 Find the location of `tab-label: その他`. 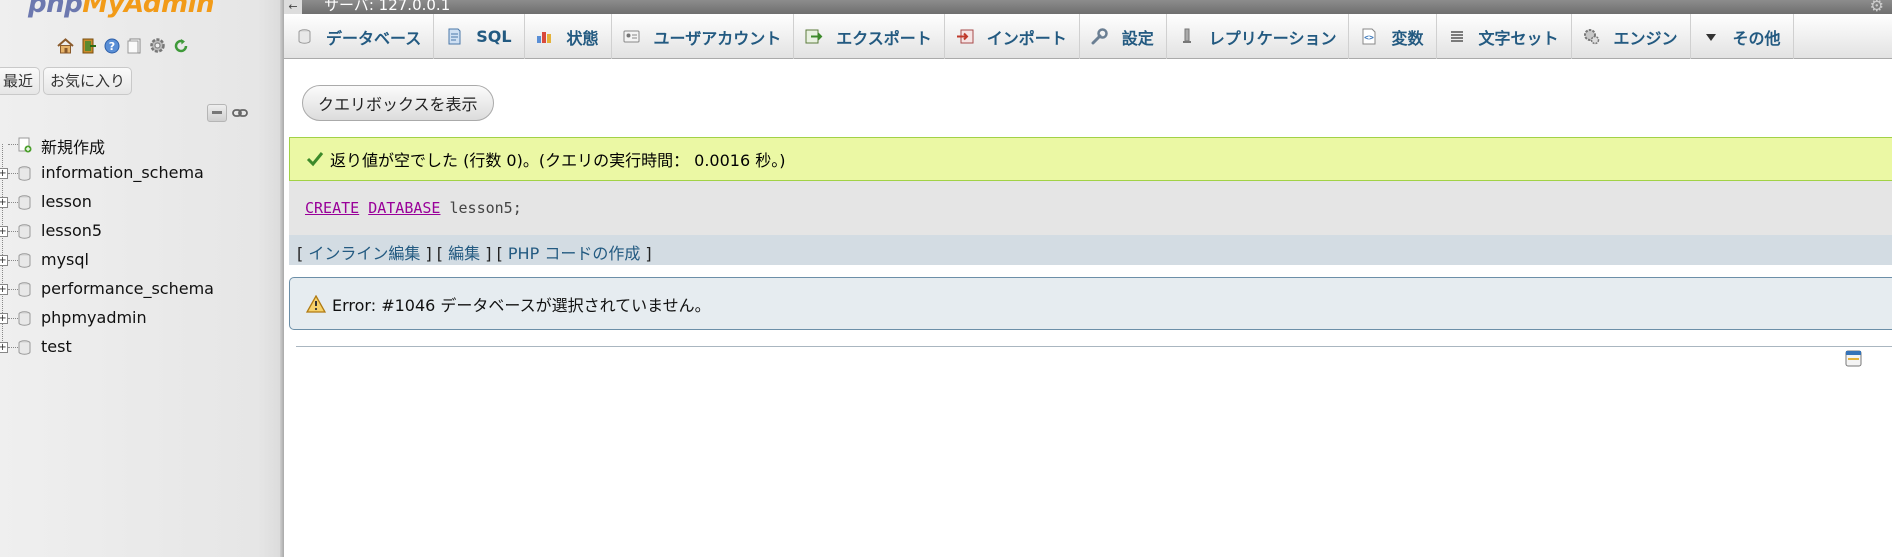

tab-label: その他 is located at coordinates (1756, 38).